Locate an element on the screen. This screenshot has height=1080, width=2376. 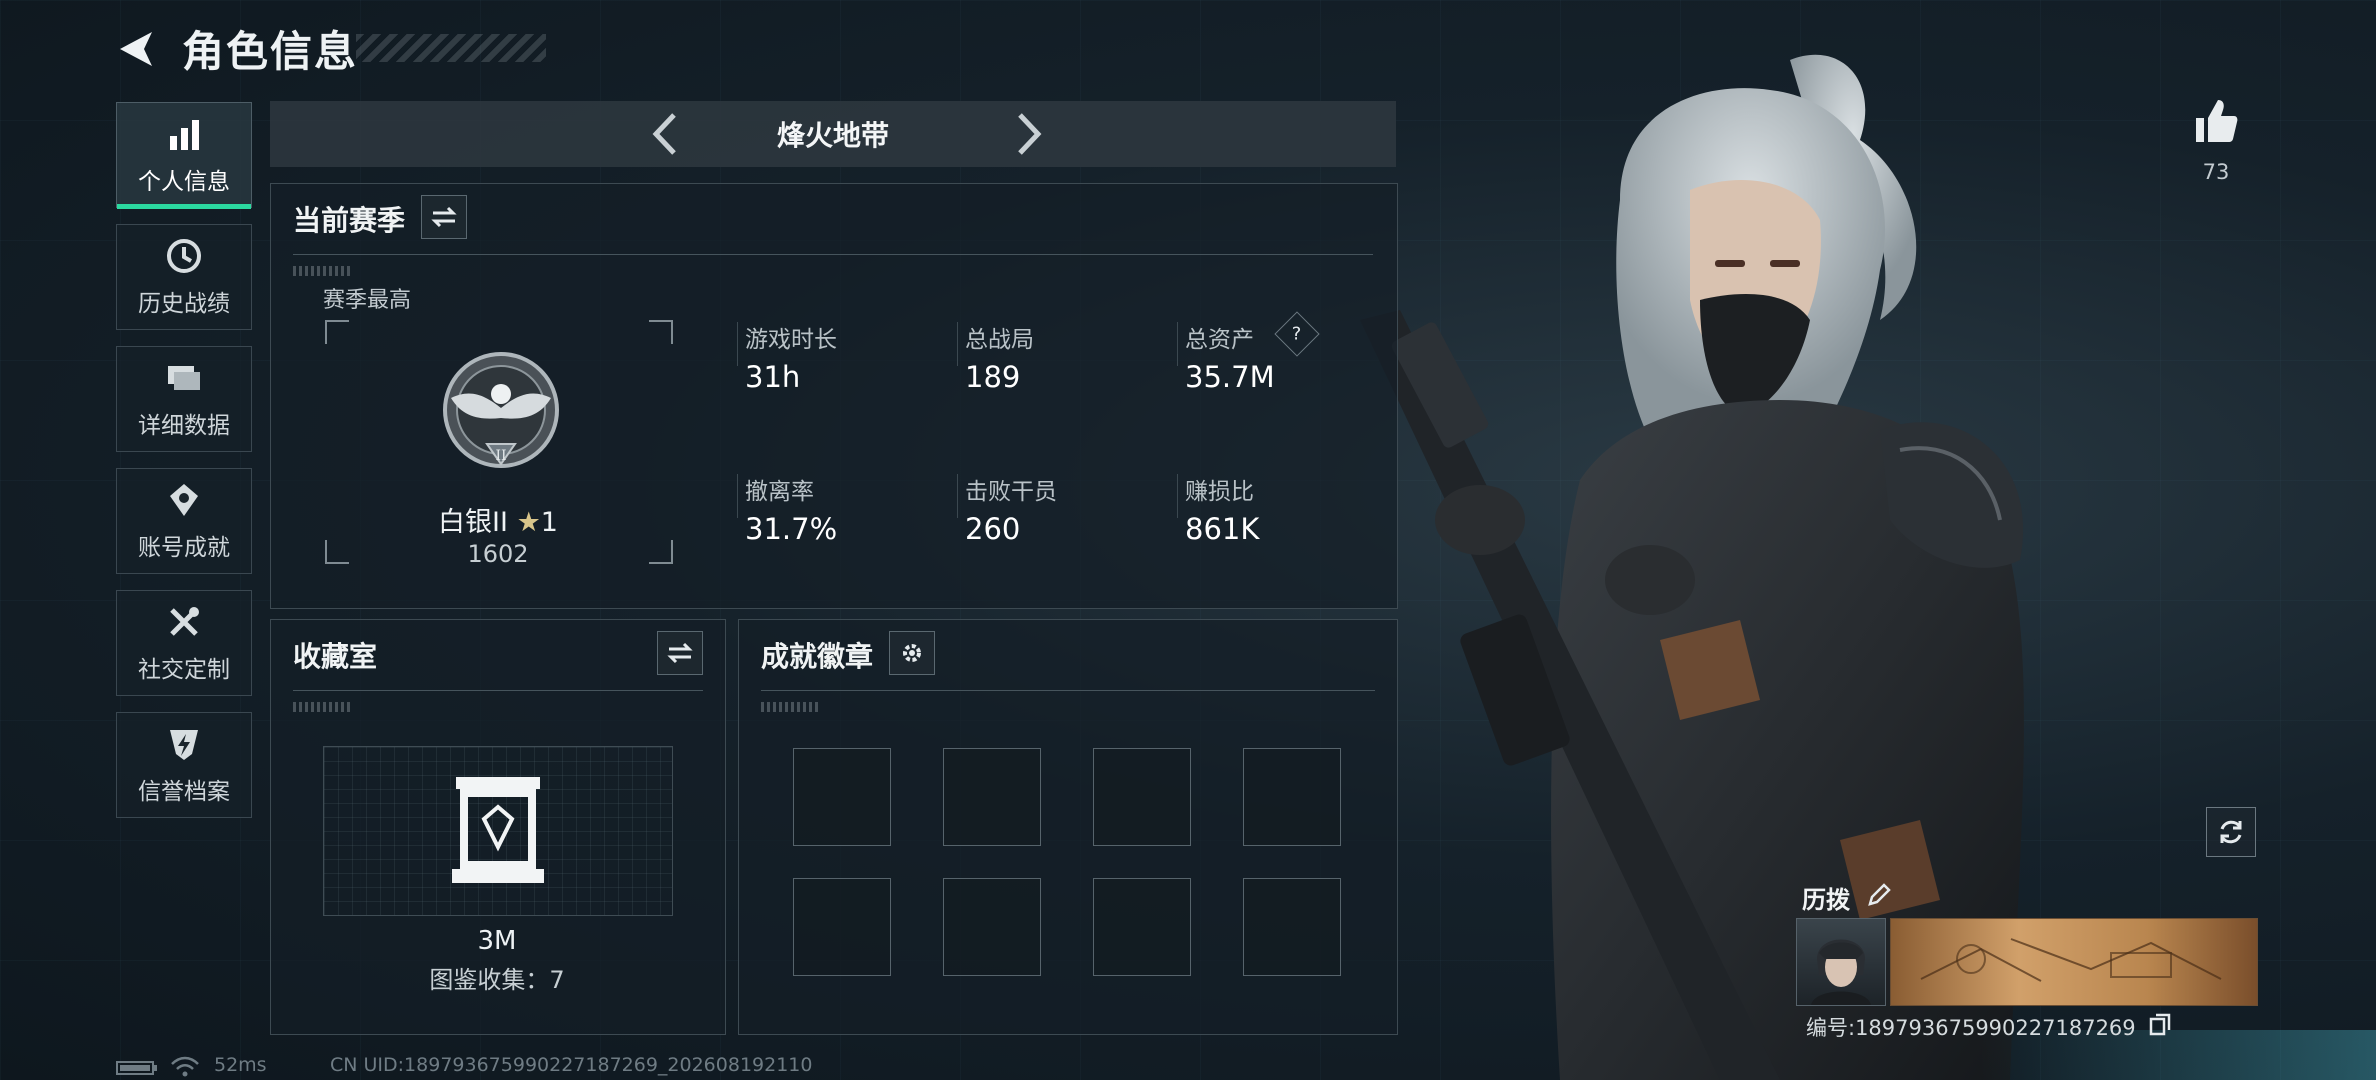
stat-value-extract-rate: 31.7% is located at coordinates (791, 529).